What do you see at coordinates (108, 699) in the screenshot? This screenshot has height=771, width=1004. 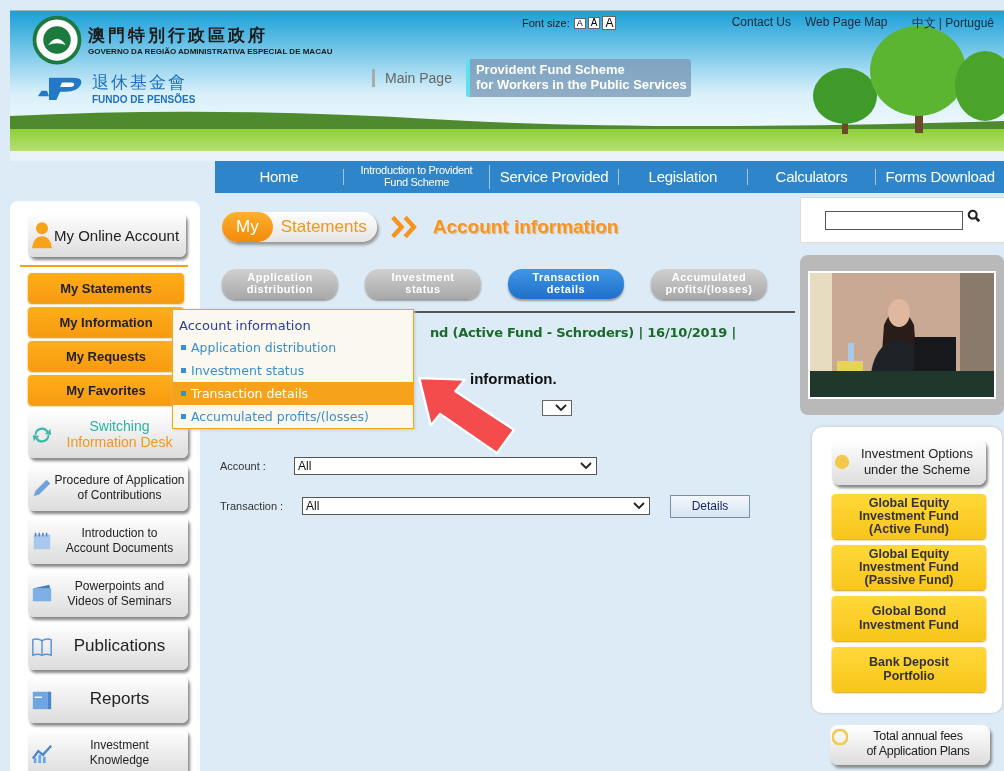 I see `sidebar-button: Reports` at bounding box center [108, 699].